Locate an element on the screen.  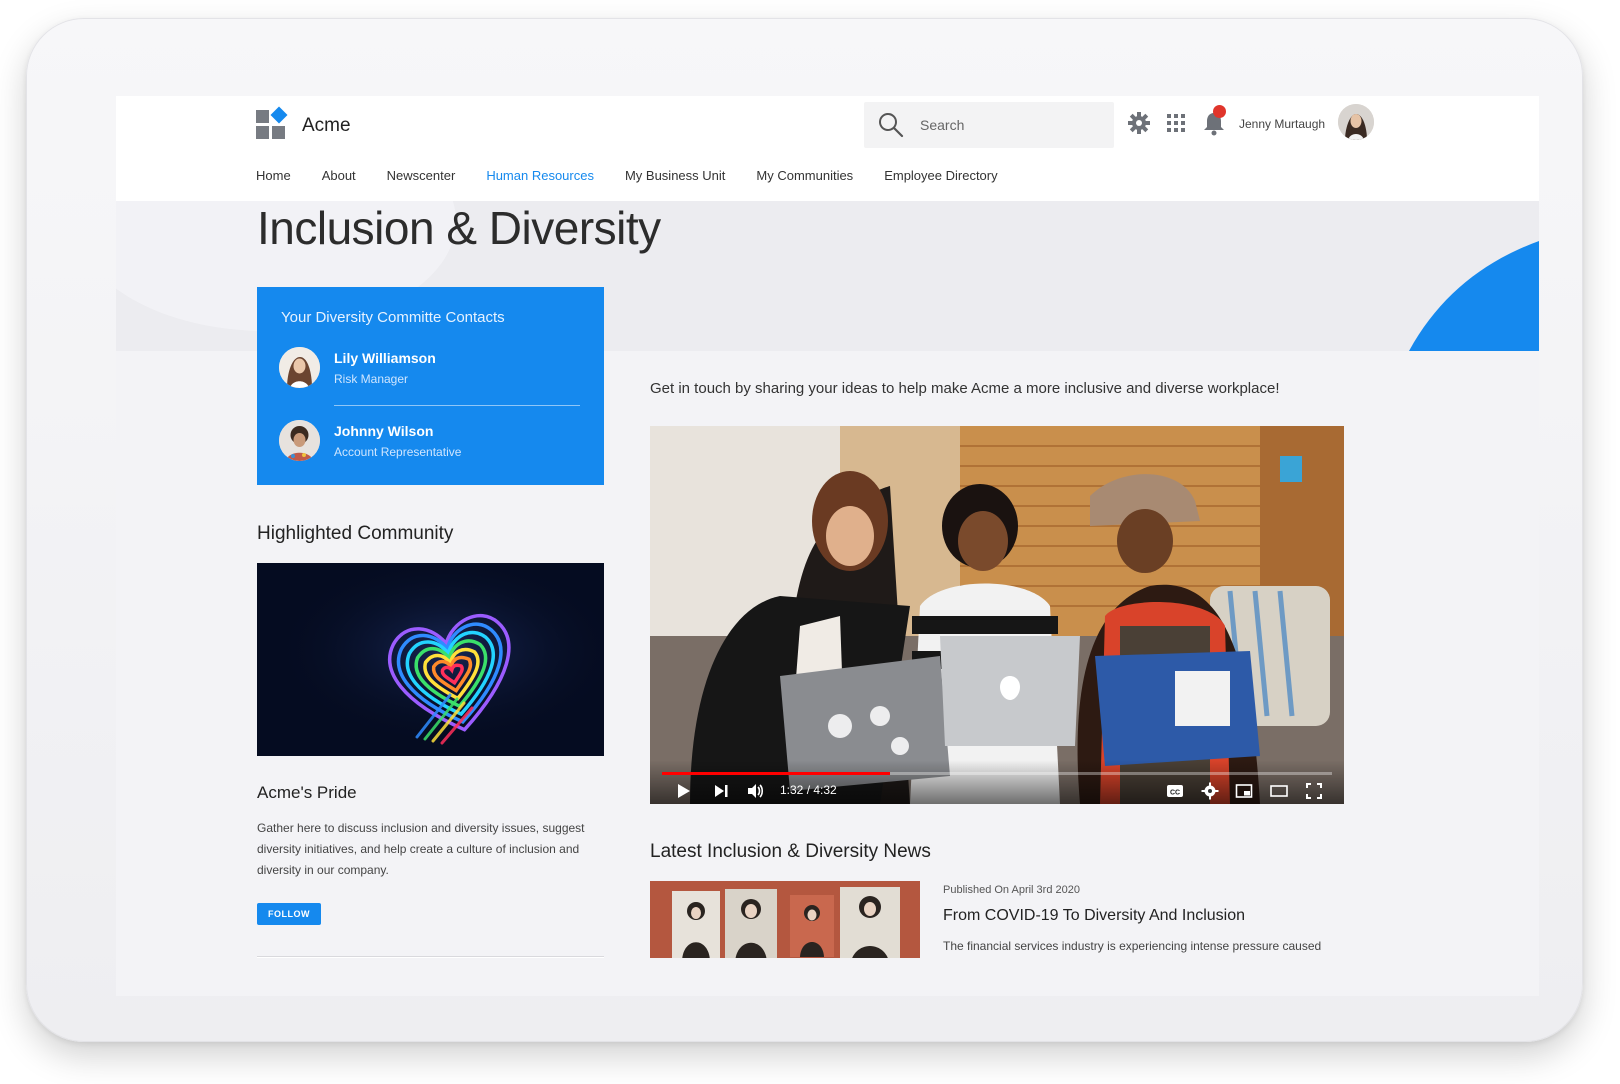
community-image is located at coordinates (430, 659).